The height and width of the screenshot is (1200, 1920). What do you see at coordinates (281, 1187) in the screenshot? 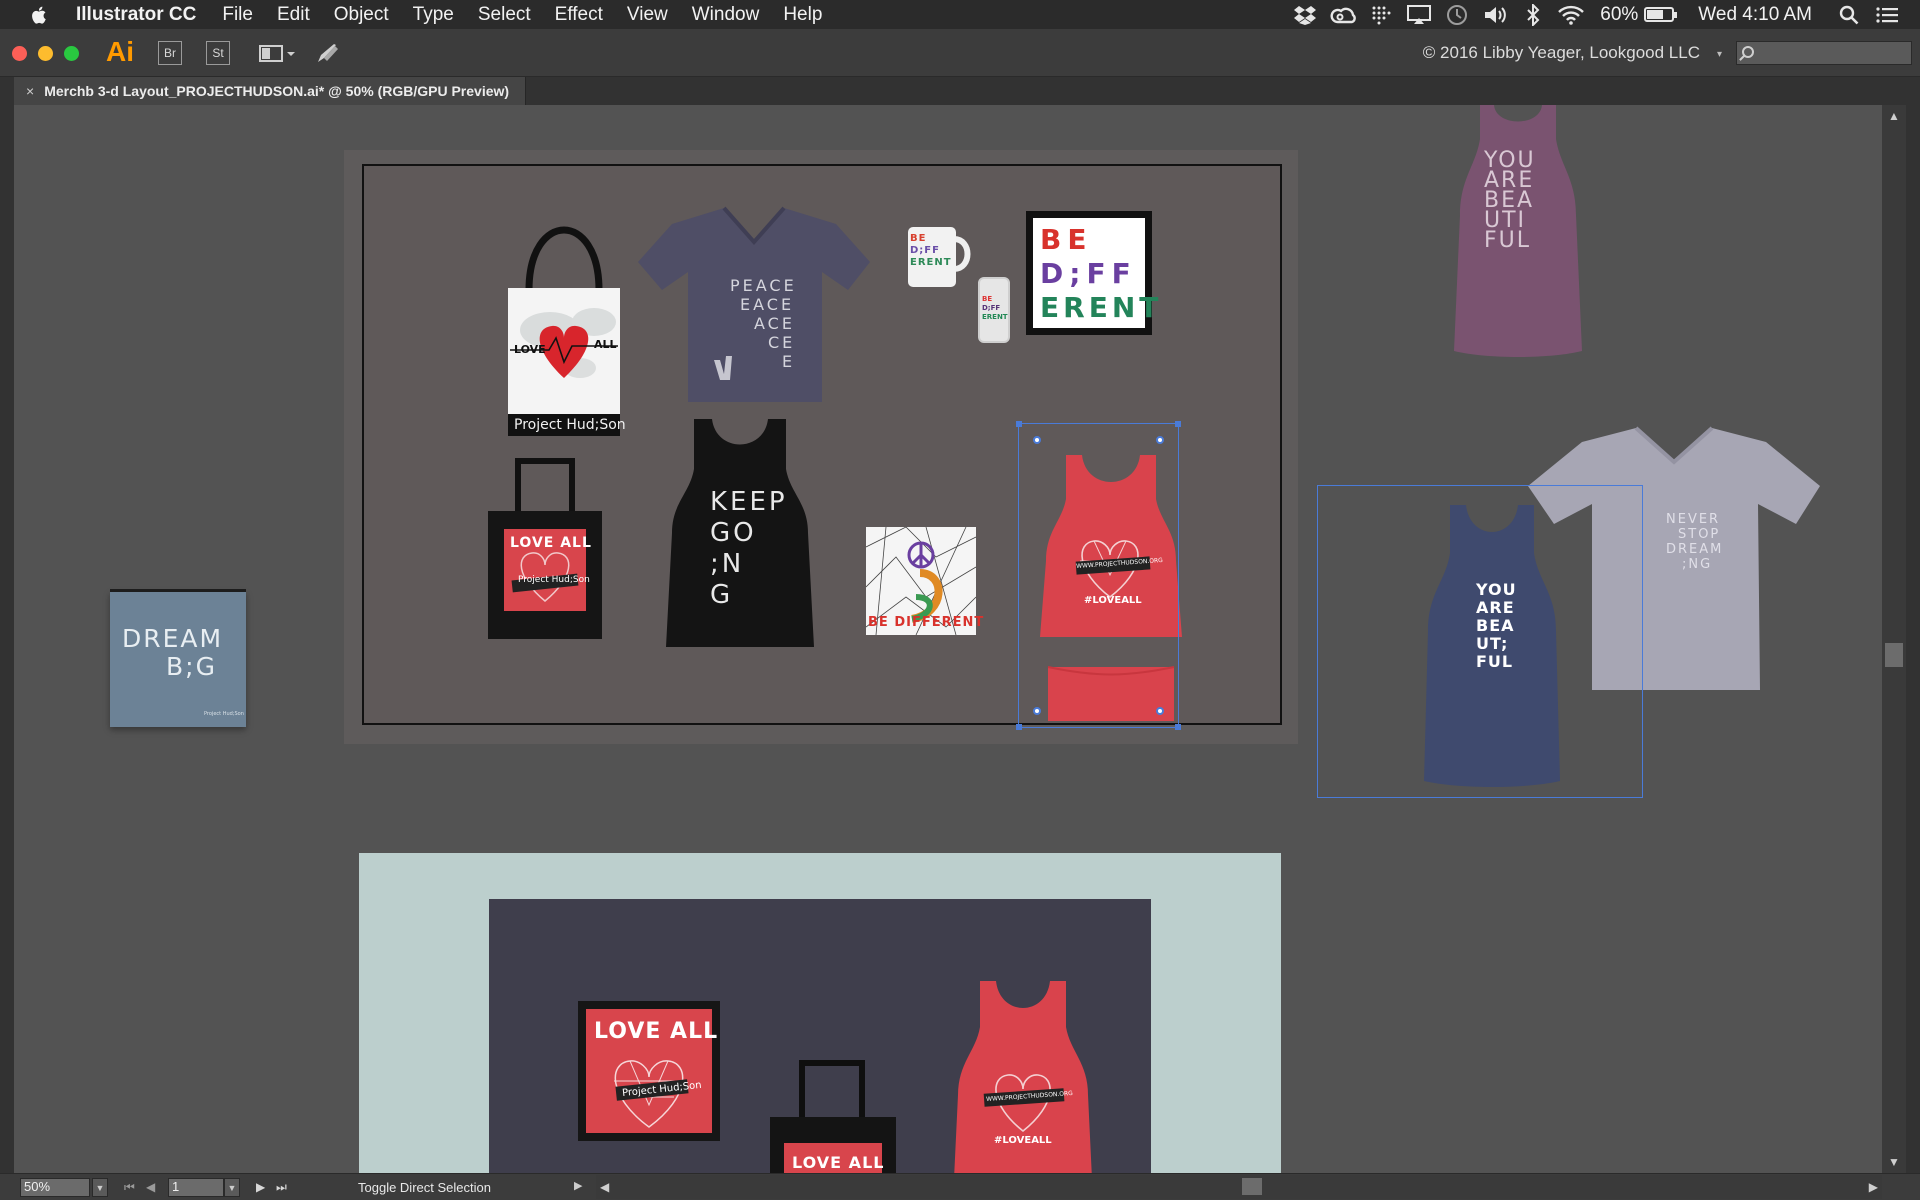
I see `last-artboard-icon: ⏭` at bounding box center [281, 1187].